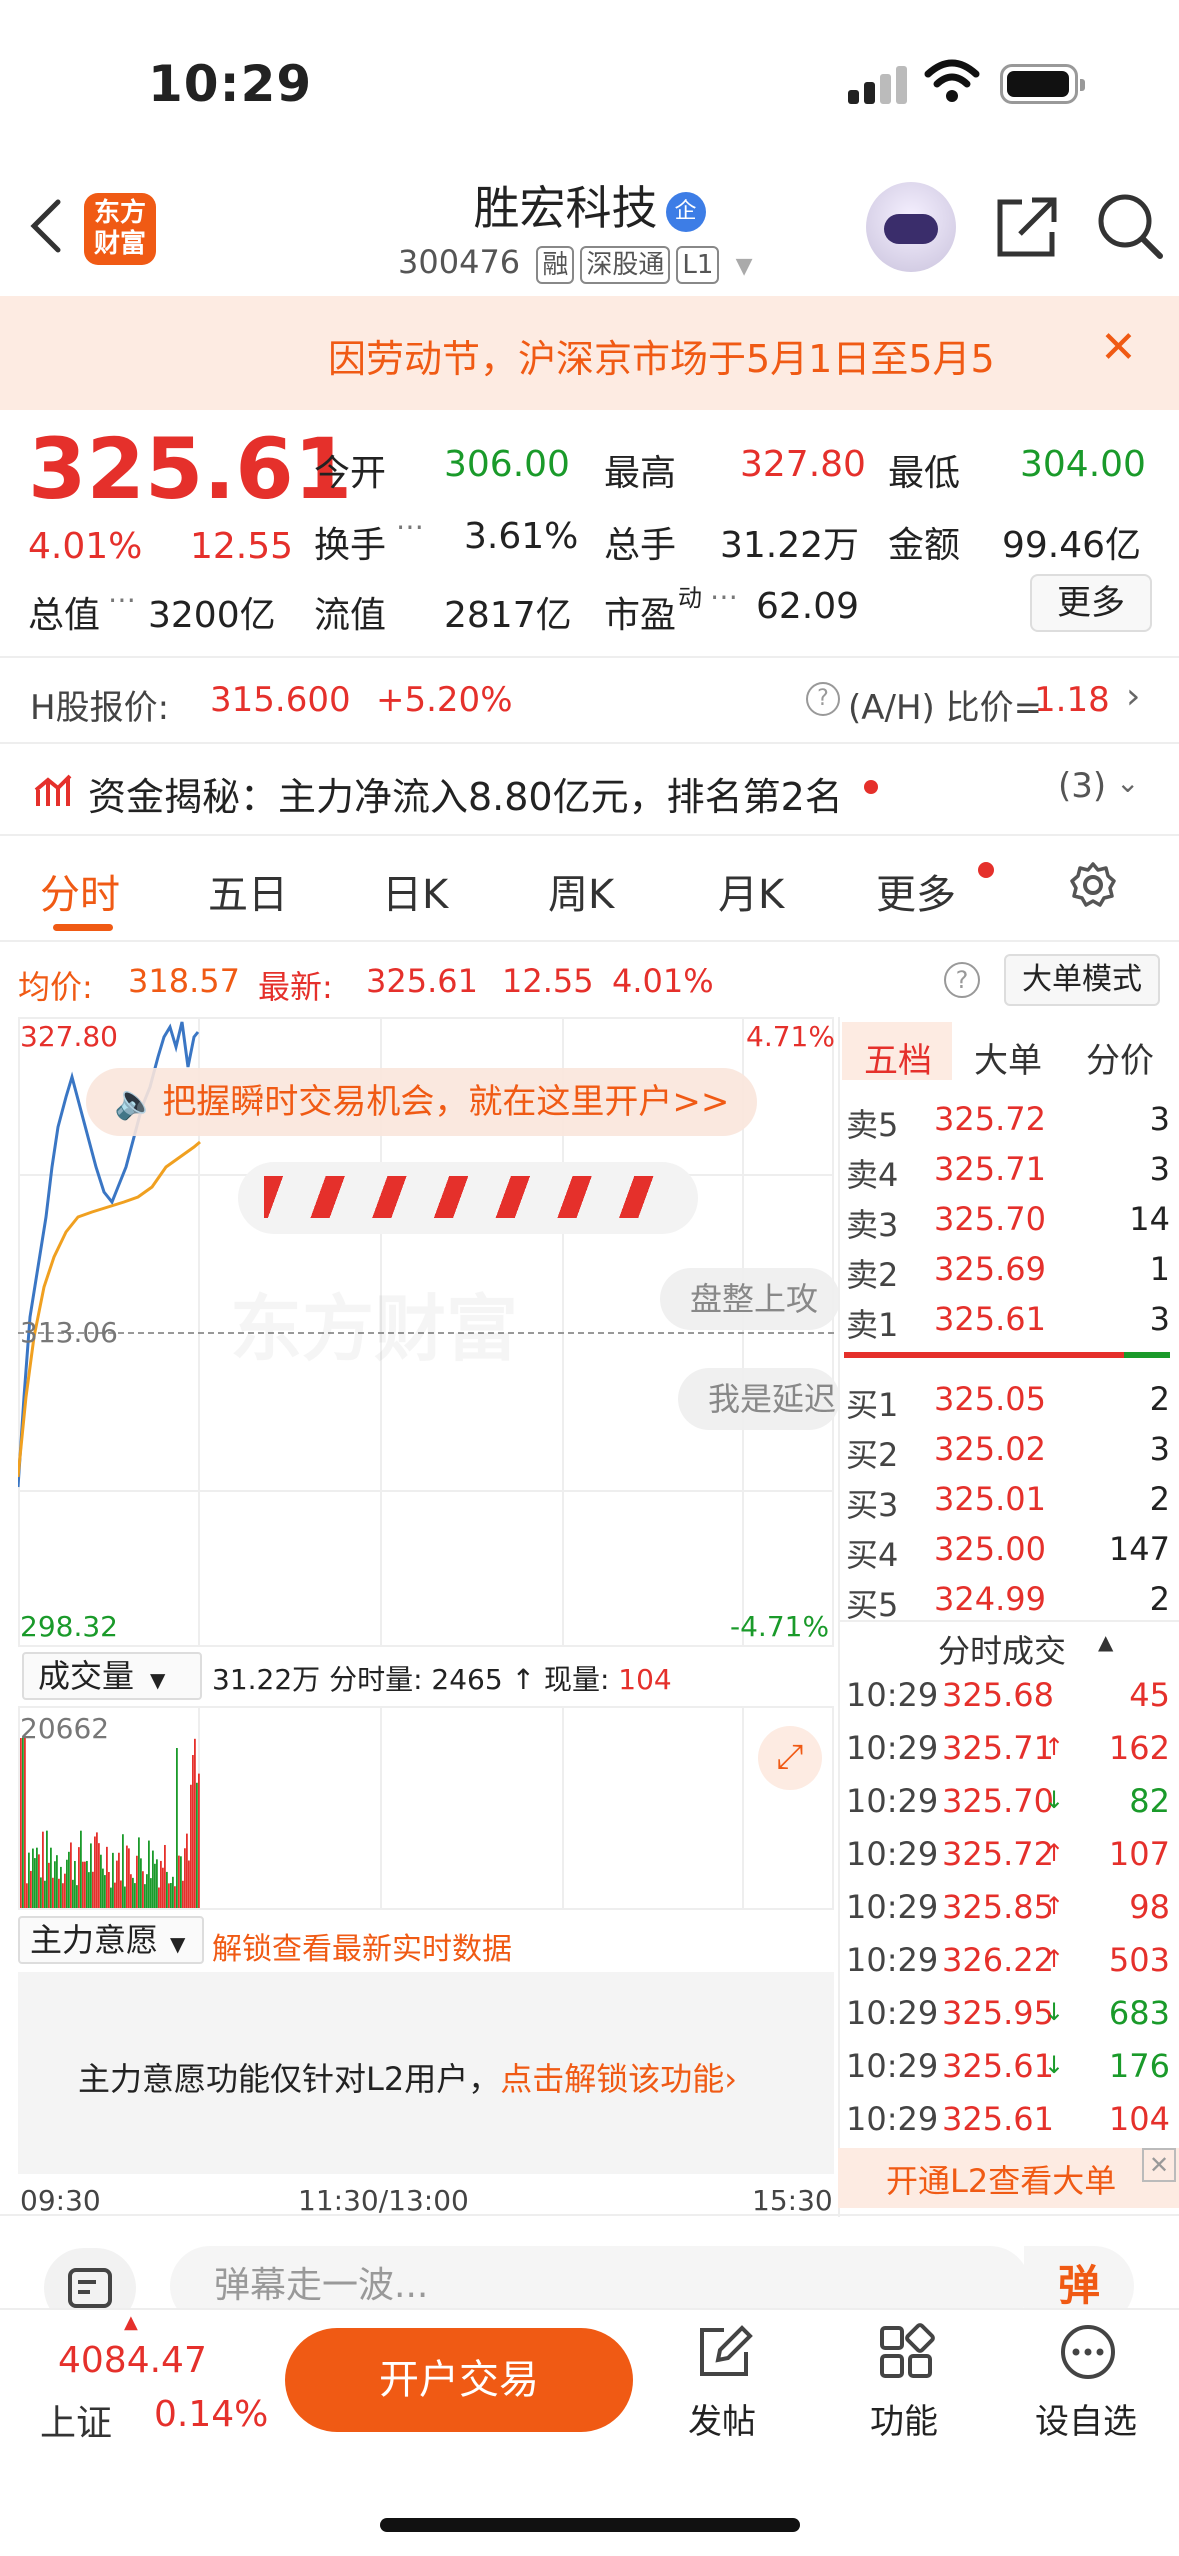 The image size is (1179, 2556). Describe the element at coordinates (1054, 1853) in the screenshot. I see `trade-direction: ↑` at that location.